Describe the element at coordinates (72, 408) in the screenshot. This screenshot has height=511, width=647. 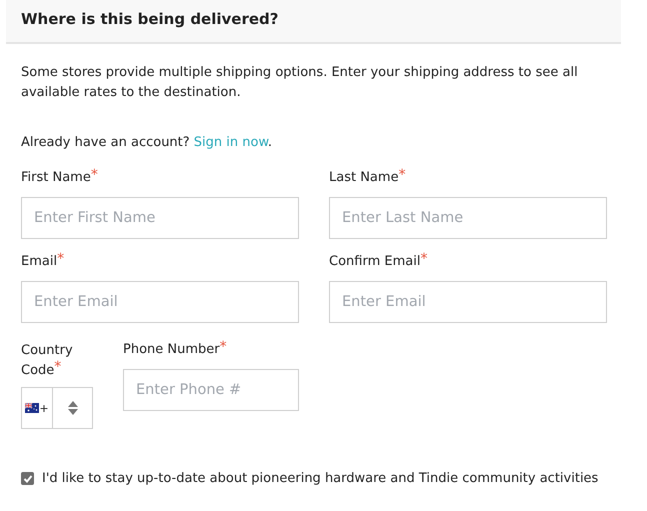
I see `stepper-icon` at that location.